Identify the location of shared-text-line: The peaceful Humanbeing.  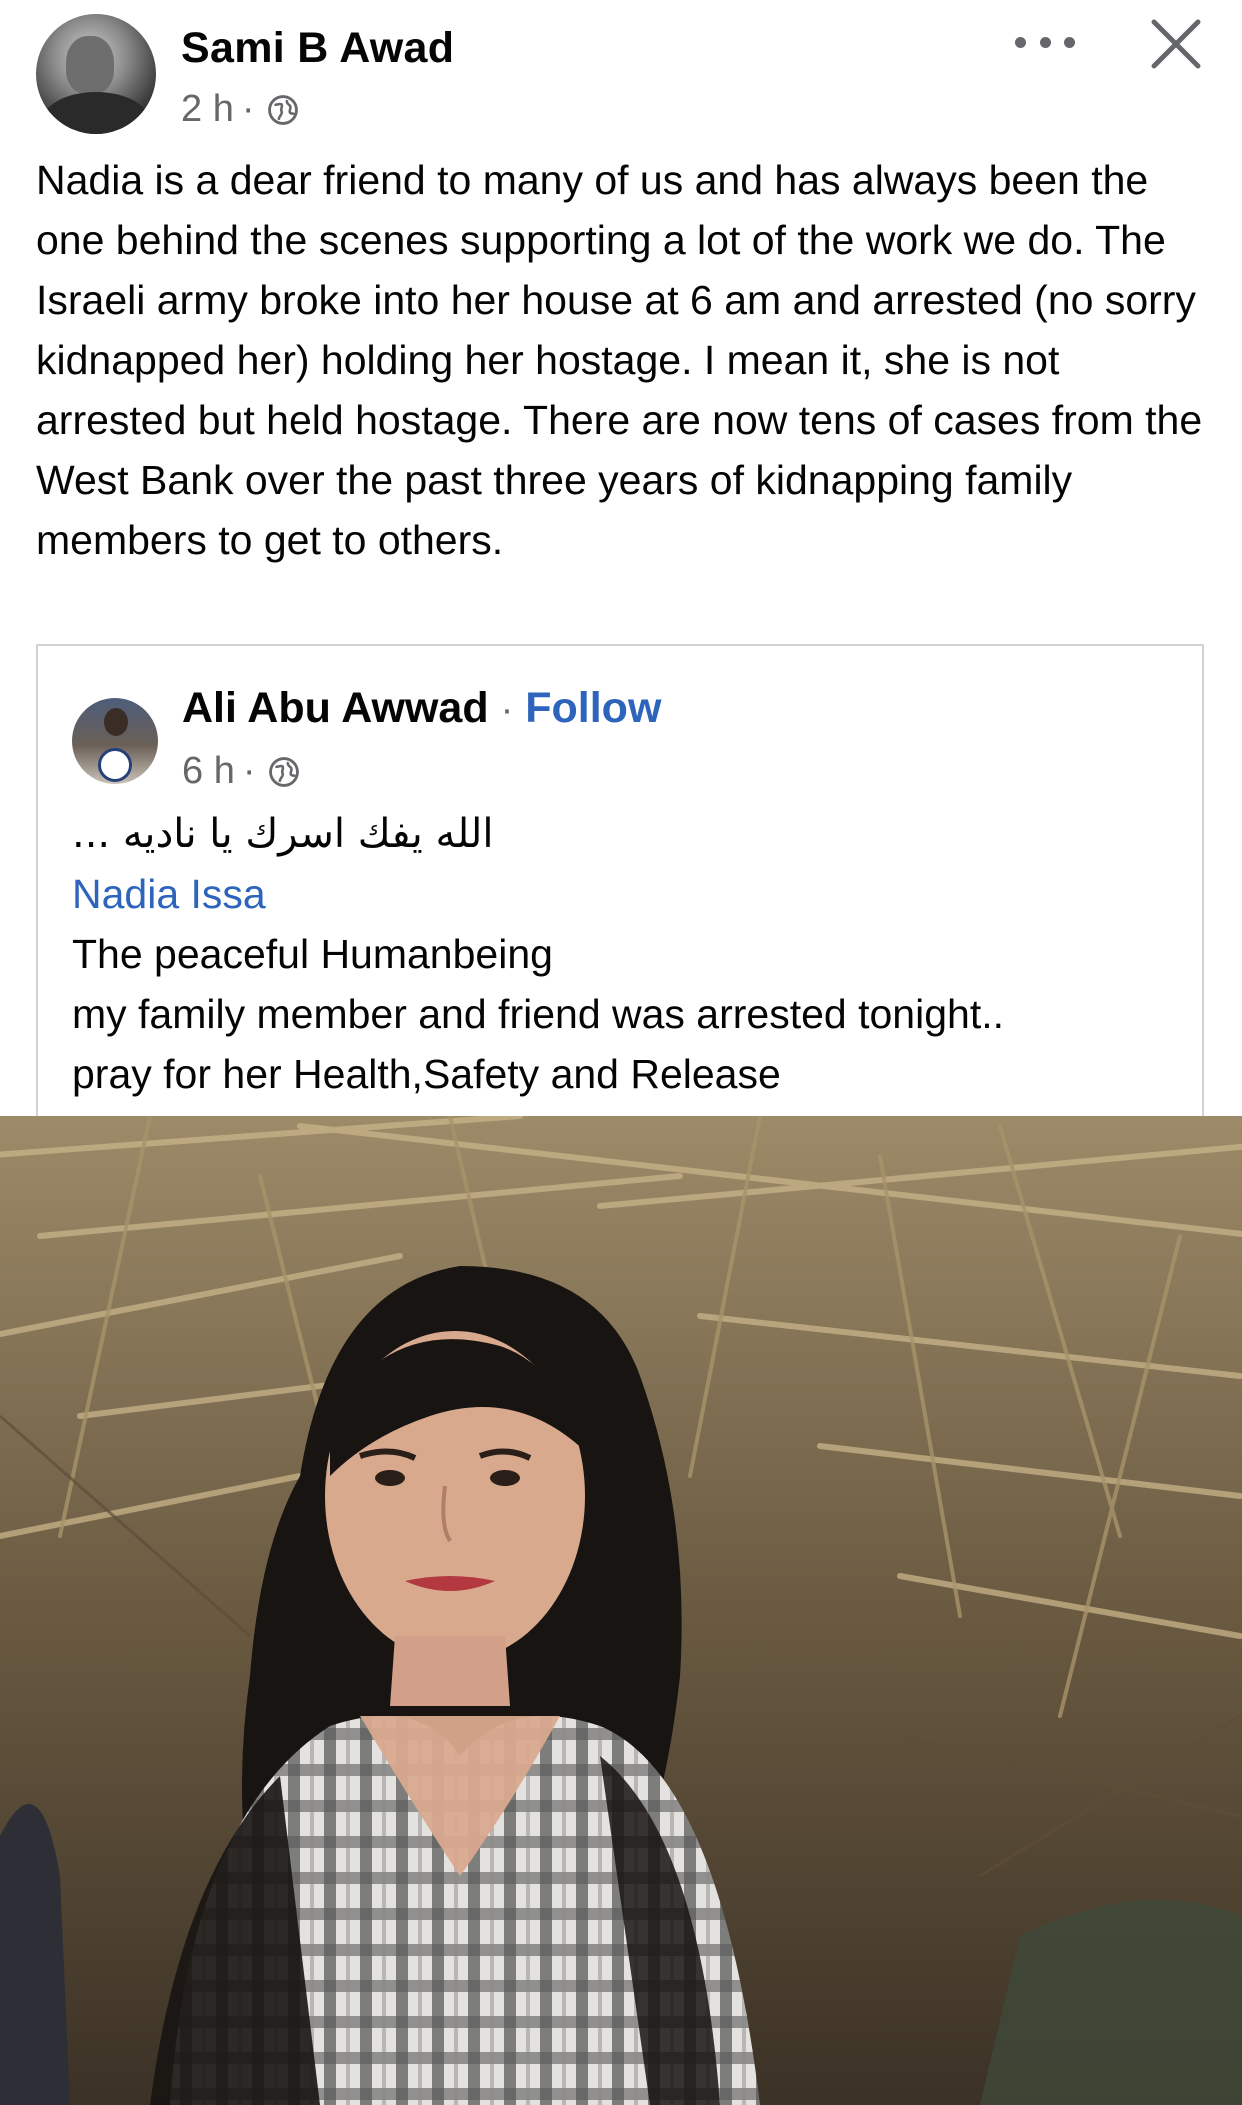
(312, 954).